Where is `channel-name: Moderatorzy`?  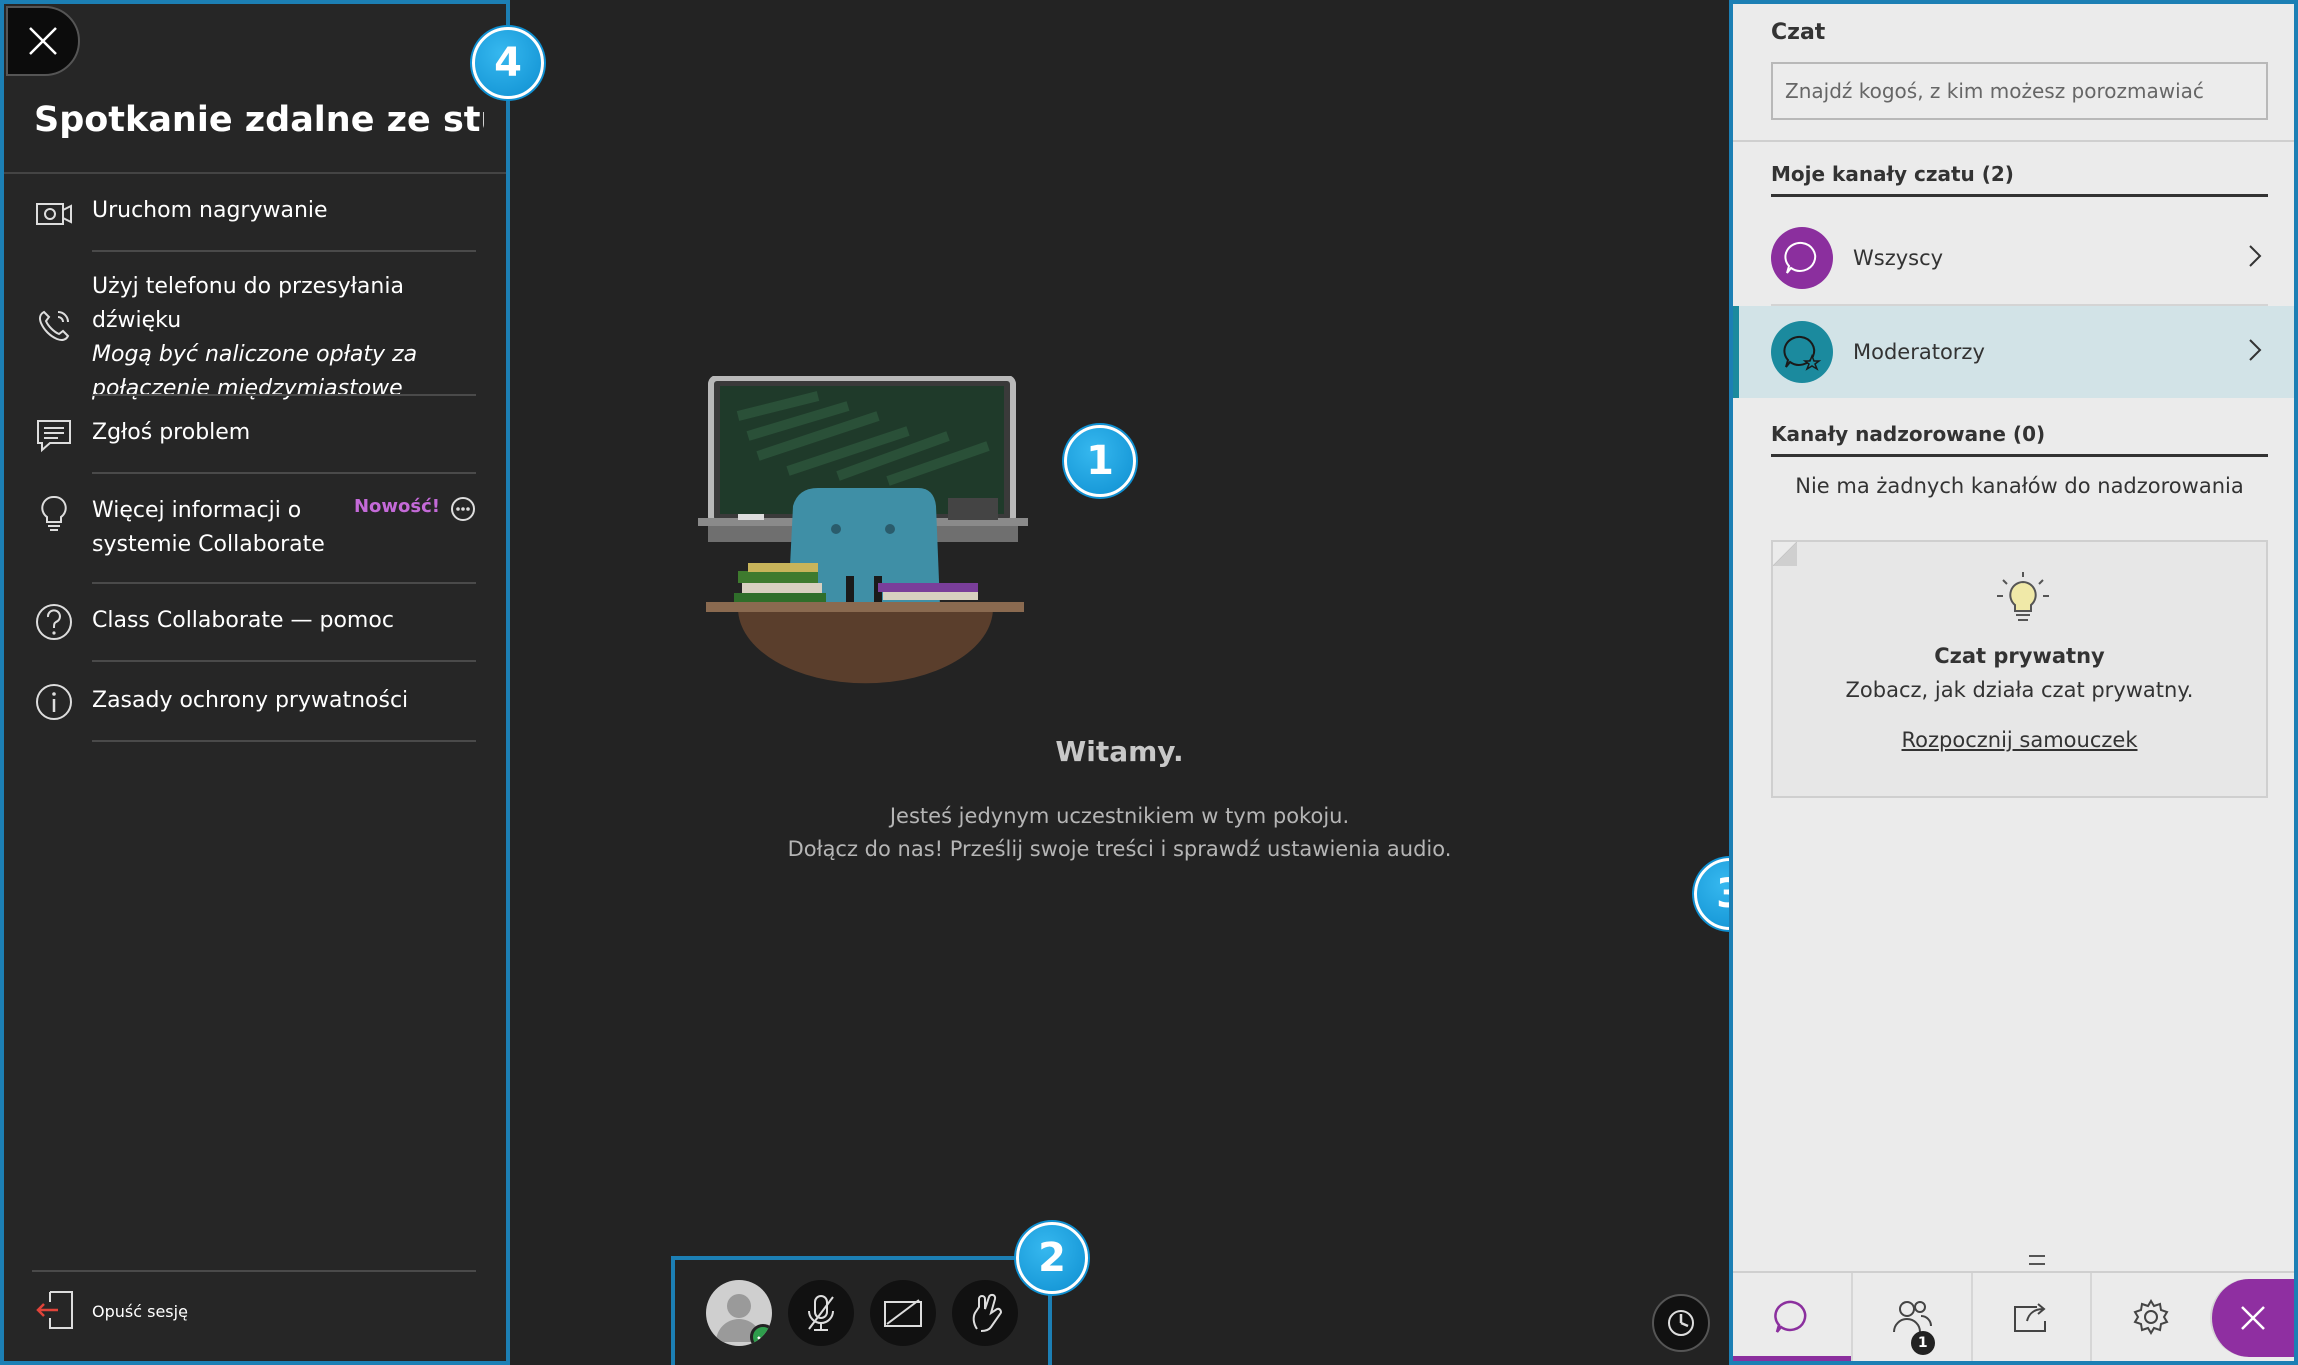
channel-name: Moderatorzy is located at coordinates (1919, 352).